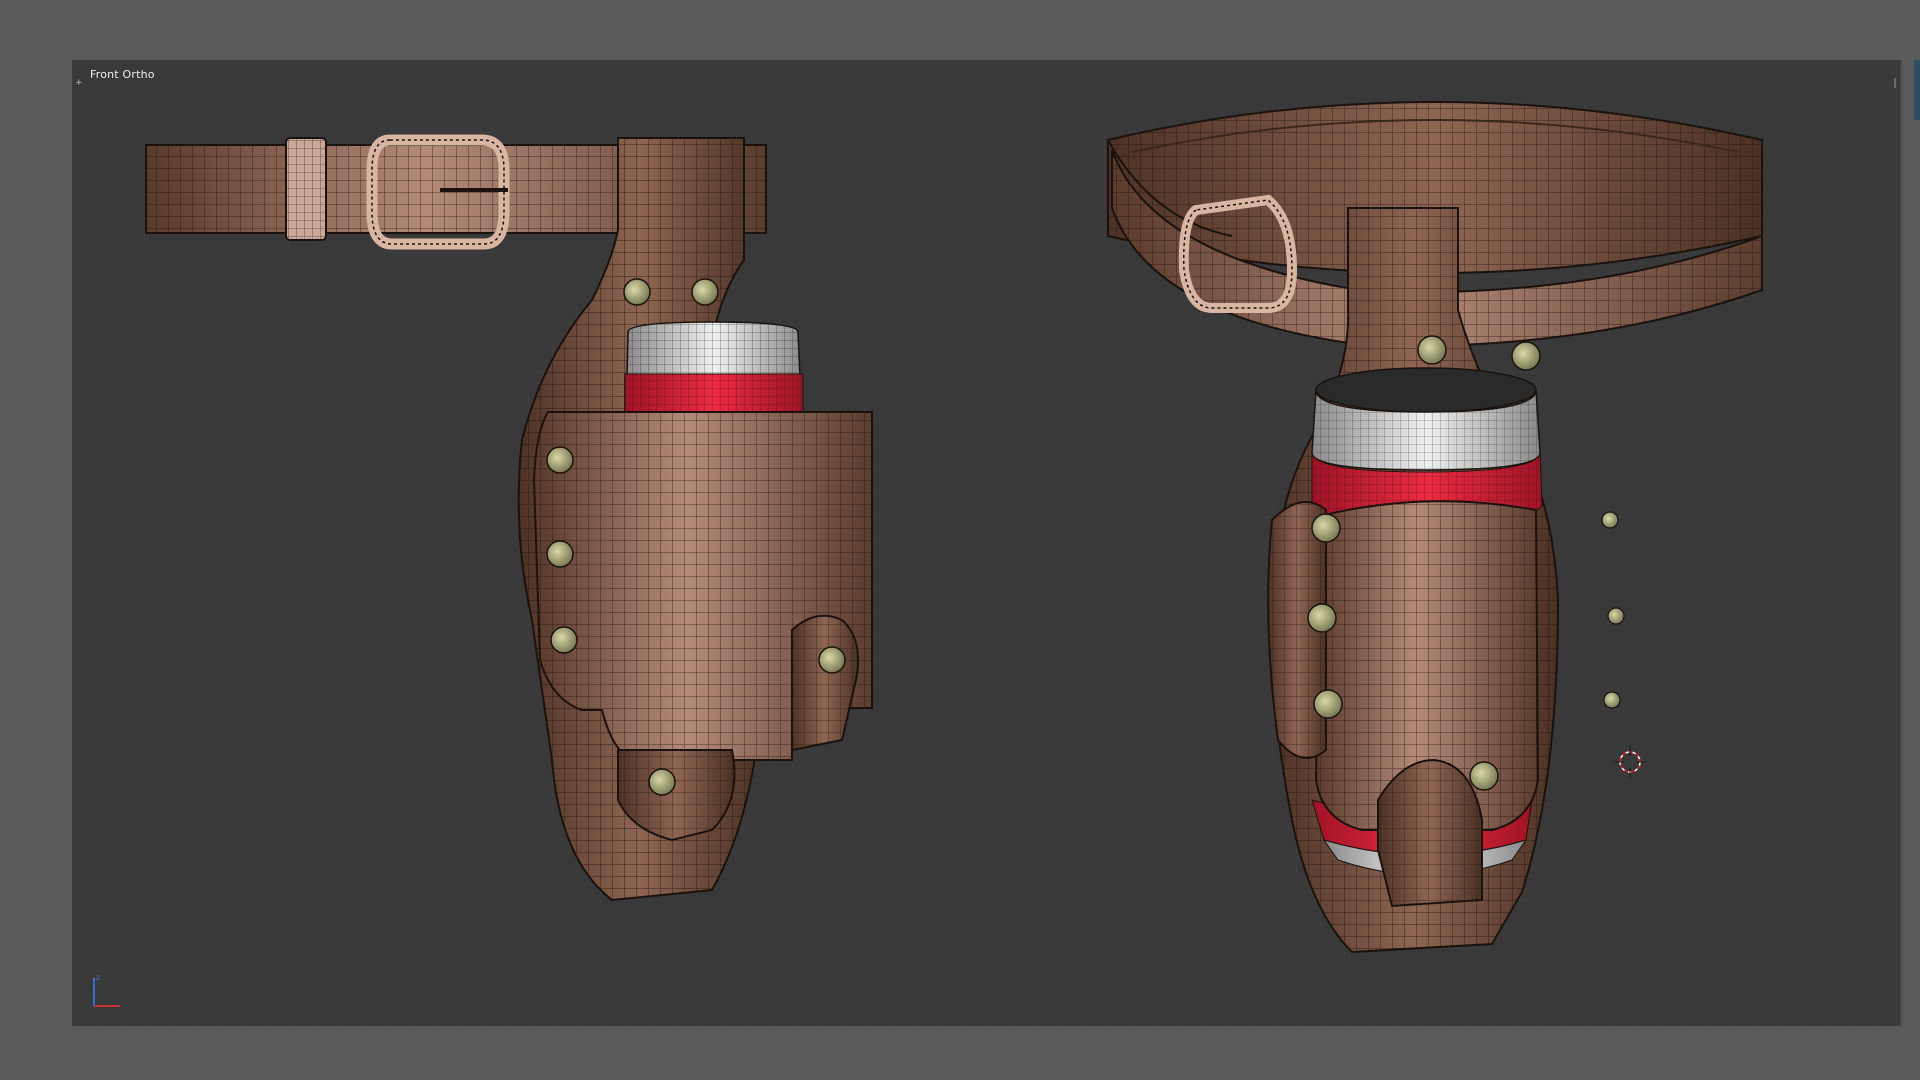 This screenshot has height=1080, width=1920. What do you see at coordinates (79, 83) in the screenshot?
I see `viewport-corner-handle-icon: +` at bounding box center [79, 83].